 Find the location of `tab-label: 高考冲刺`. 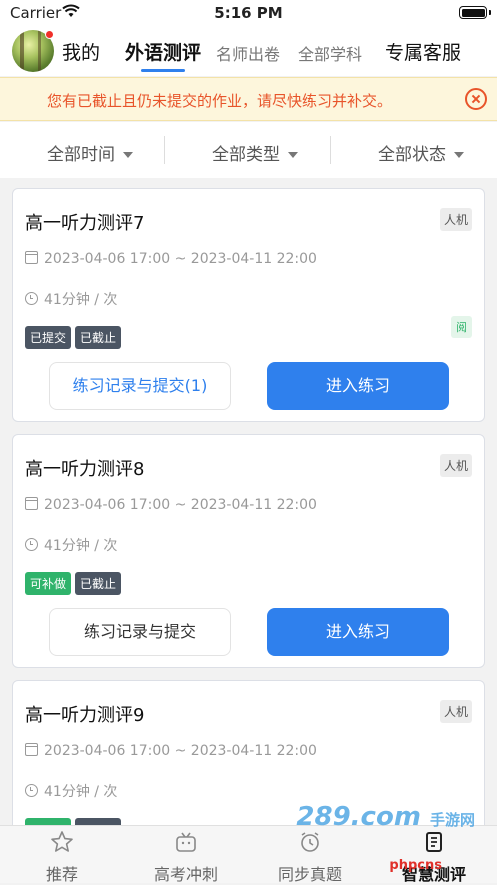

tab-label: 高考冲刺 is located at coordinates (185, 874).